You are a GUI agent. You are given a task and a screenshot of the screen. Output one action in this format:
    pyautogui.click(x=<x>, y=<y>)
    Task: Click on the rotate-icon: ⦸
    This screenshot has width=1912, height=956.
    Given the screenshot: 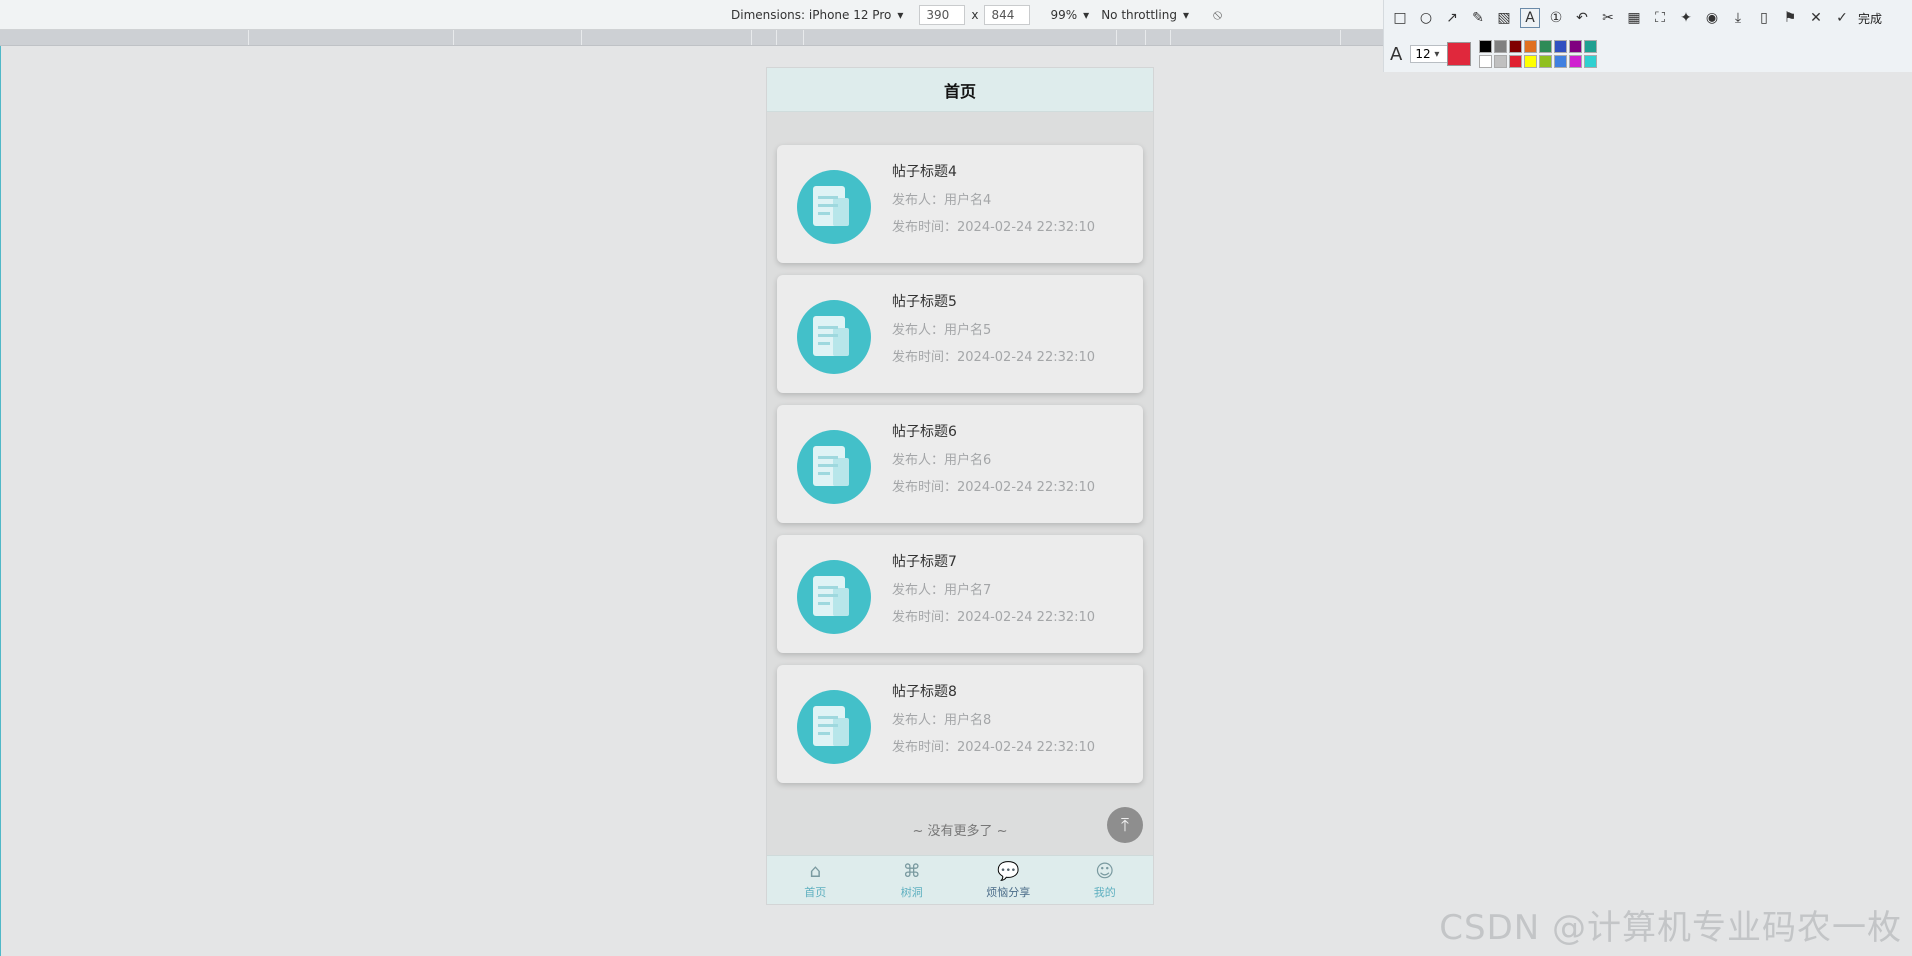 What is the action you would take?
    pyautogui.click(x=1217, y=15)
    